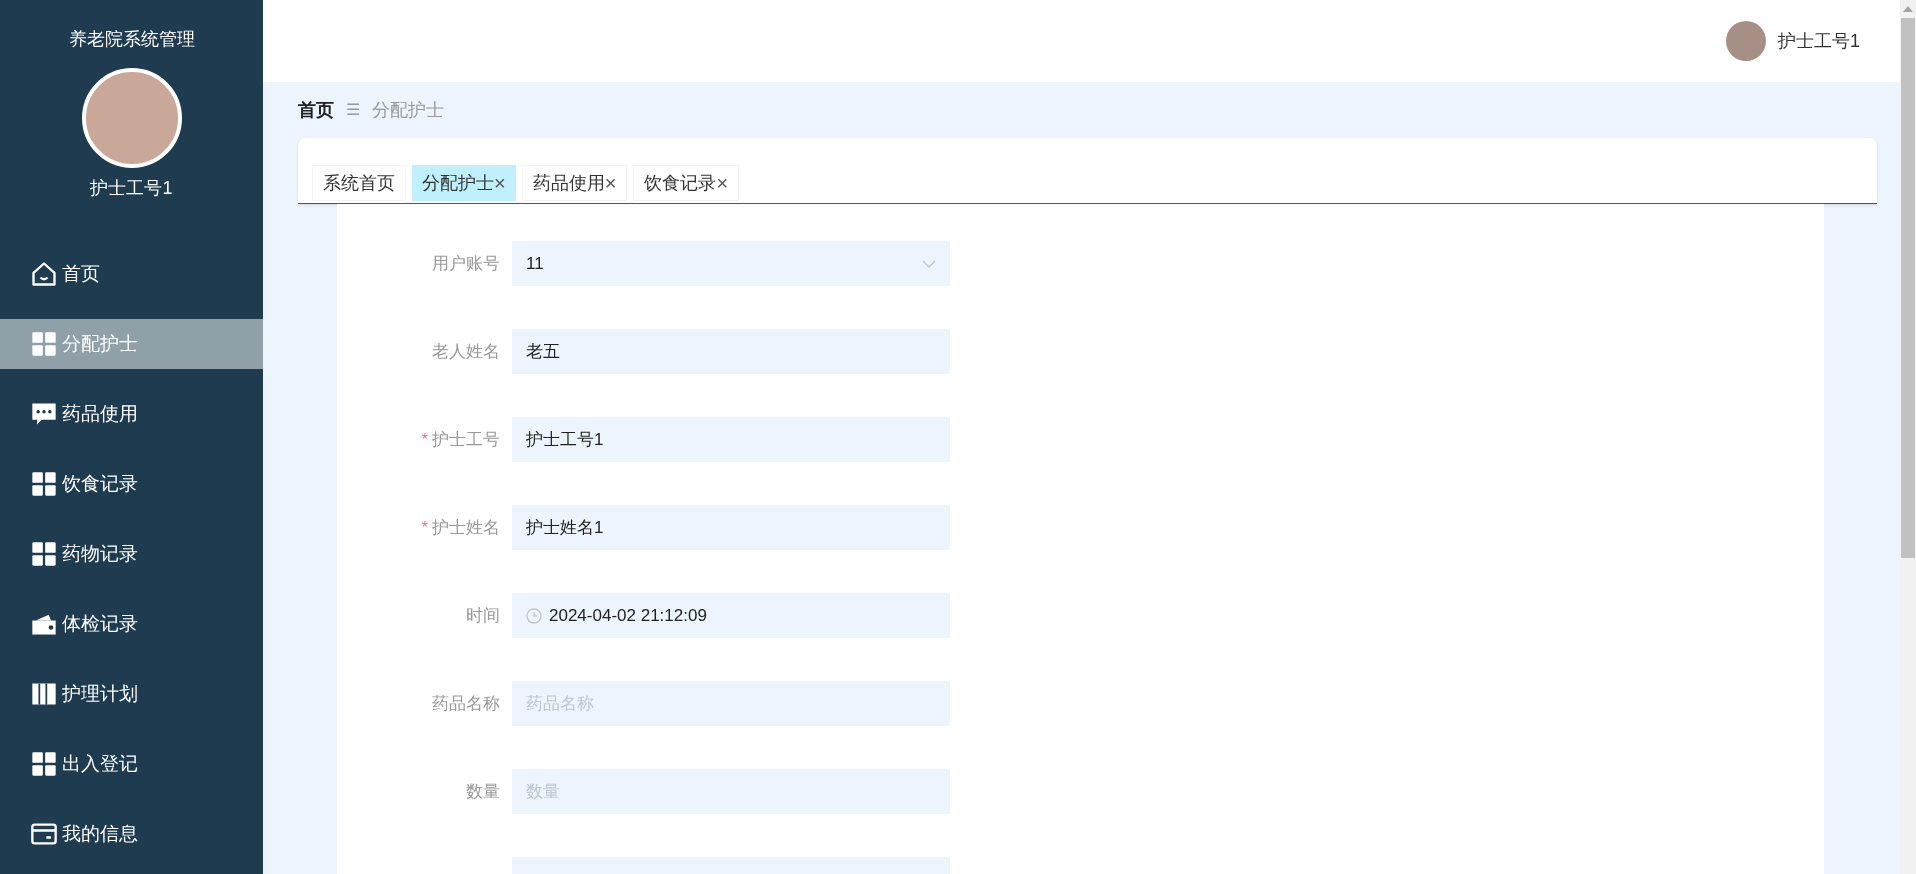  I want to click on sidebar-item: 体检记录, so click(131, 624).